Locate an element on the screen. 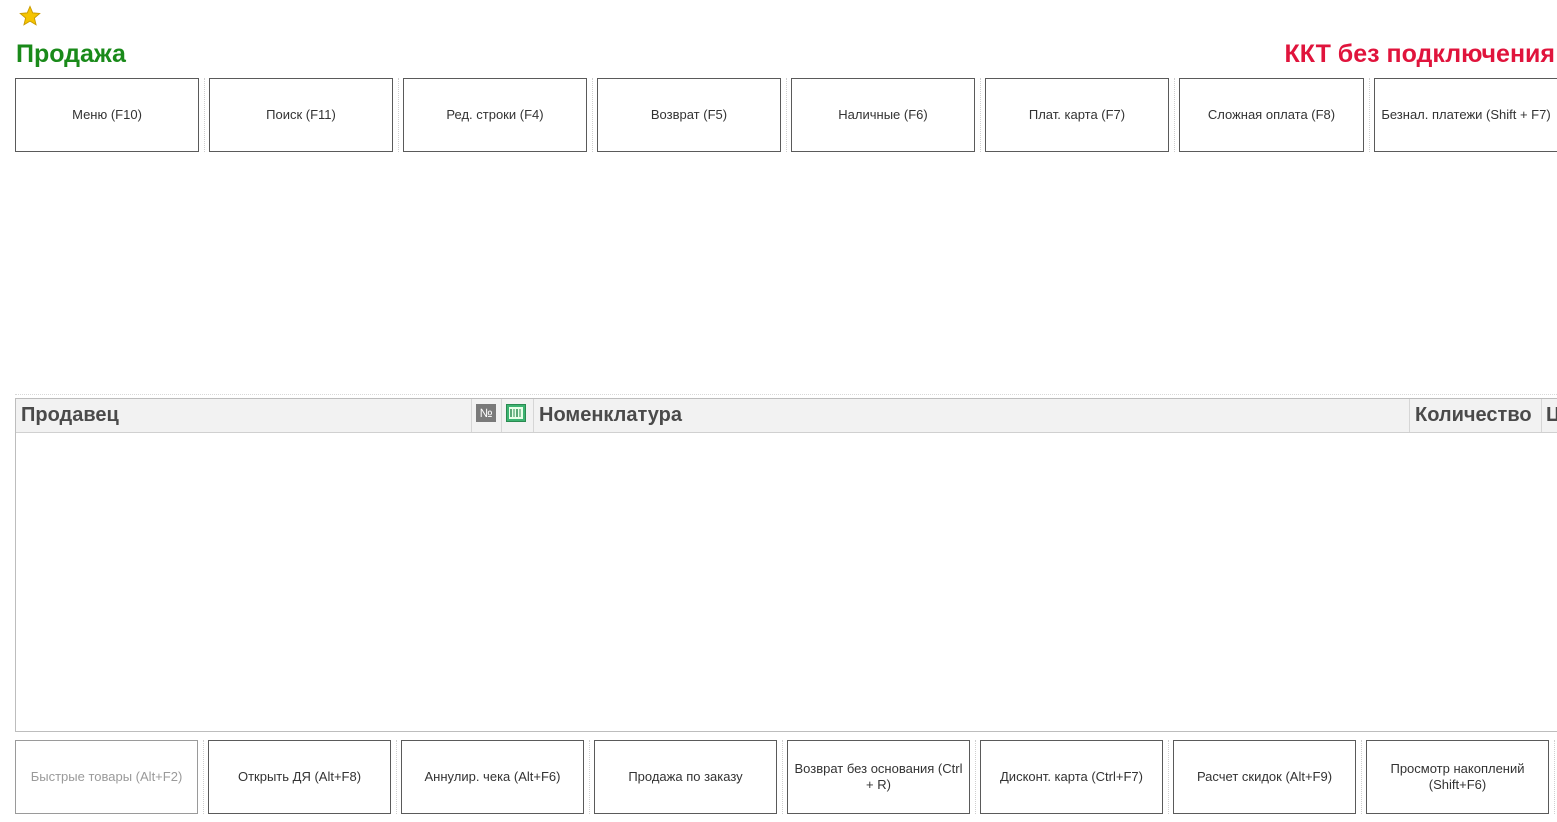  column-header-seller: Продавец is located at coordinates (244, 415).